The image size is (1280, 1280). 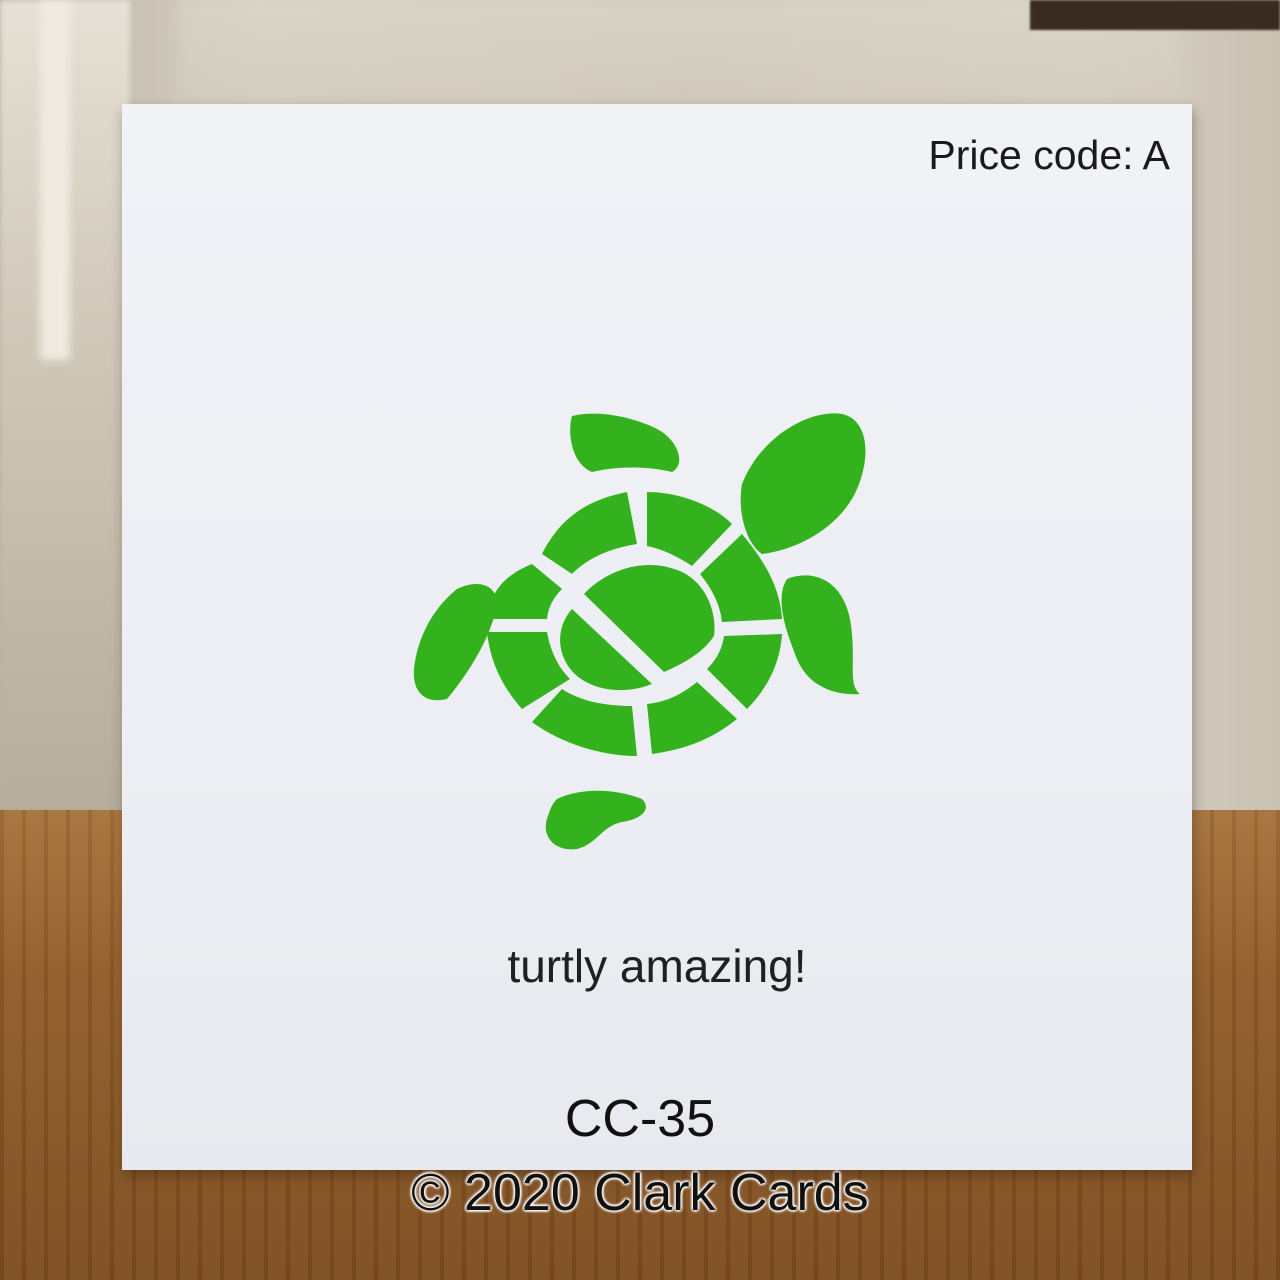 What do you see at coordinates (639, 631) in the screenshot?
I see `sea-turtle-icon` at bounding box center [639, 631].